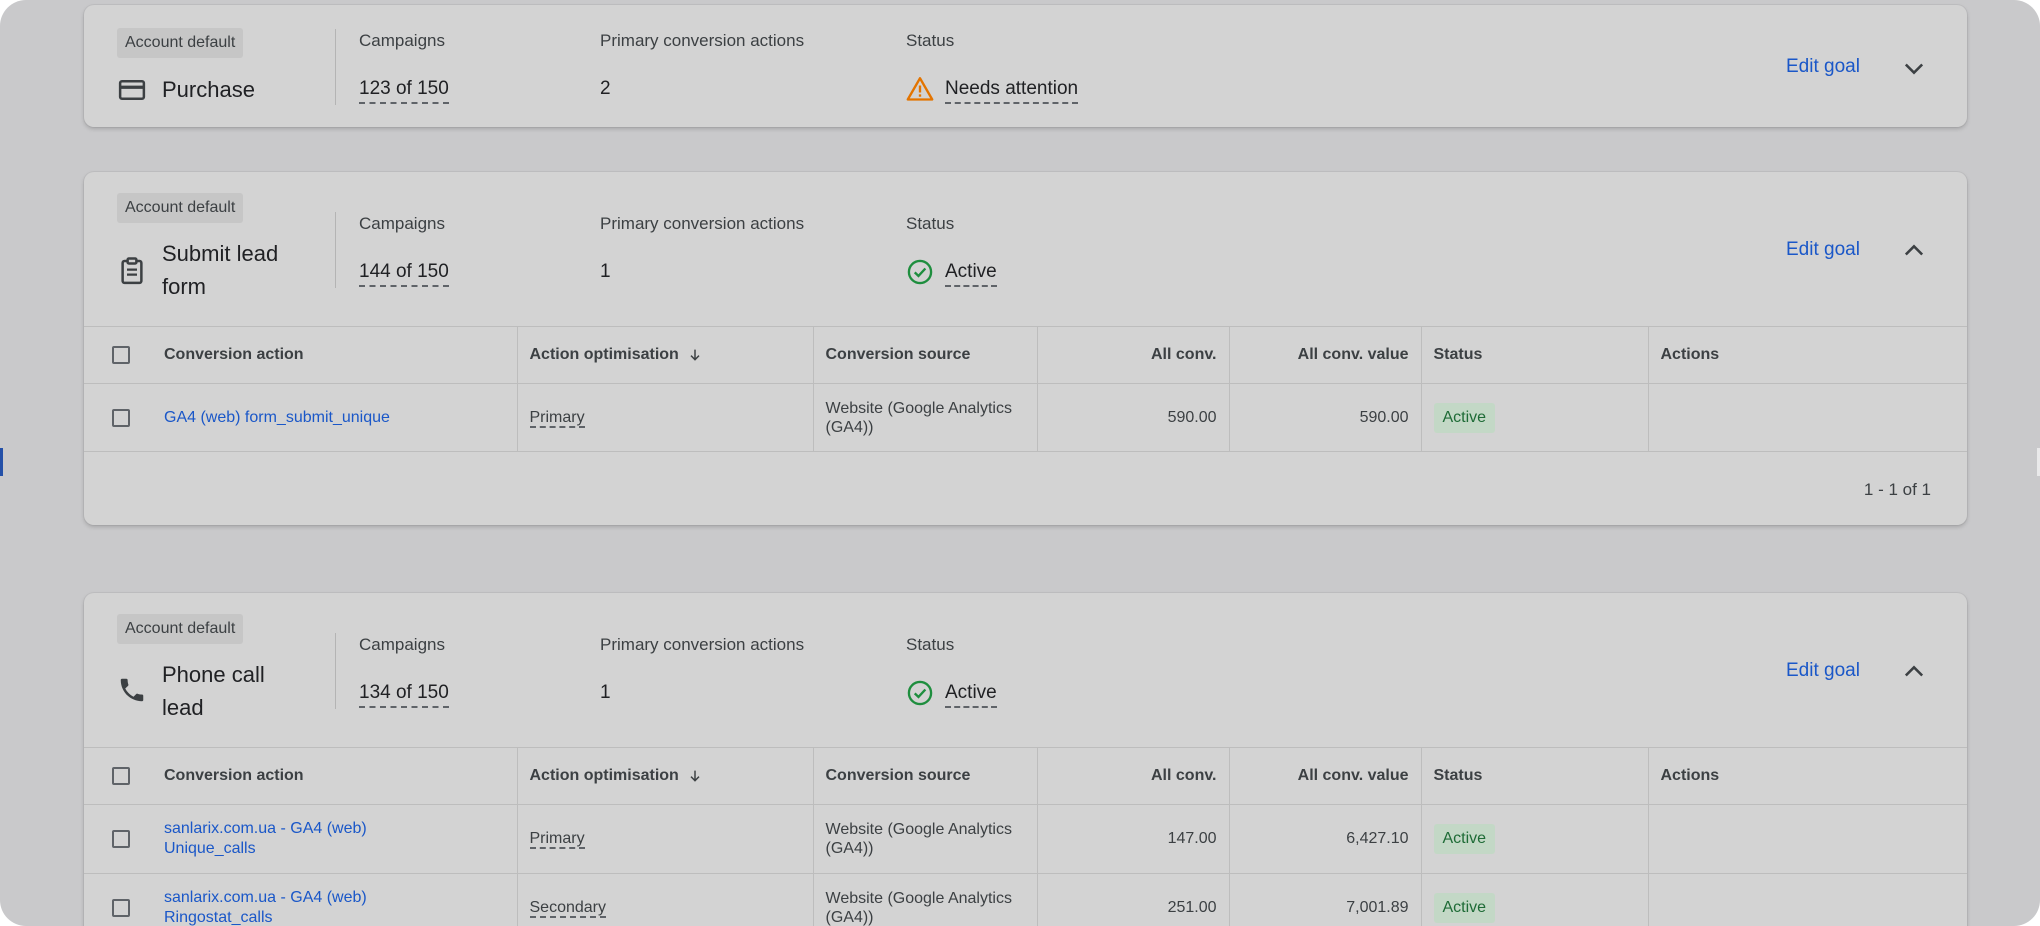 The height and width of the screenshot is (926, 2040). Describe the element at coordinates (132, 90) in the screenshot. I see `credit-card-icon` at that location.